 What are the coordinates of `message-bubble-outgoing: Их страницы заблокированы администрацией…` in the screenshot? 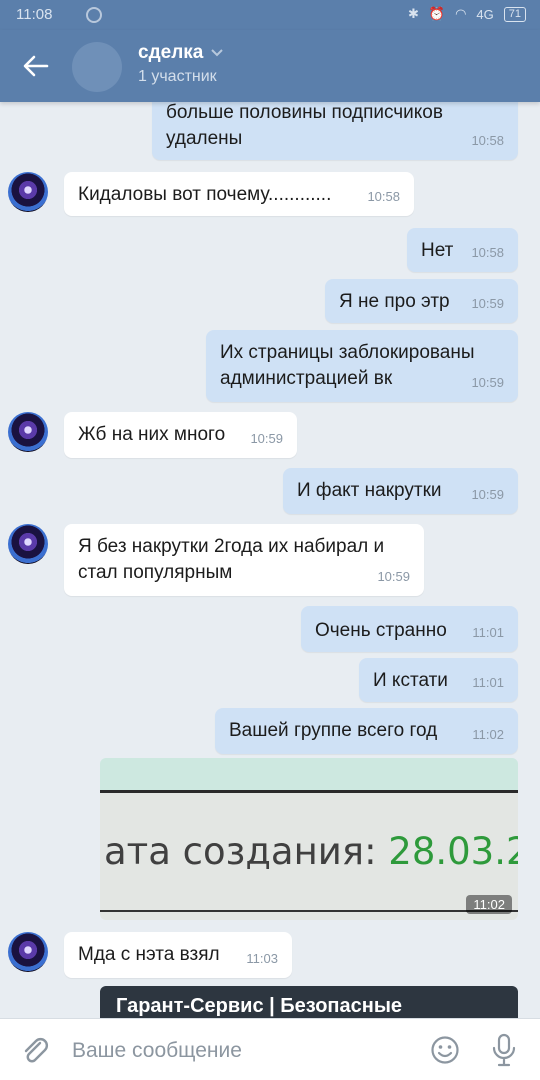 It's located at (362, 366).